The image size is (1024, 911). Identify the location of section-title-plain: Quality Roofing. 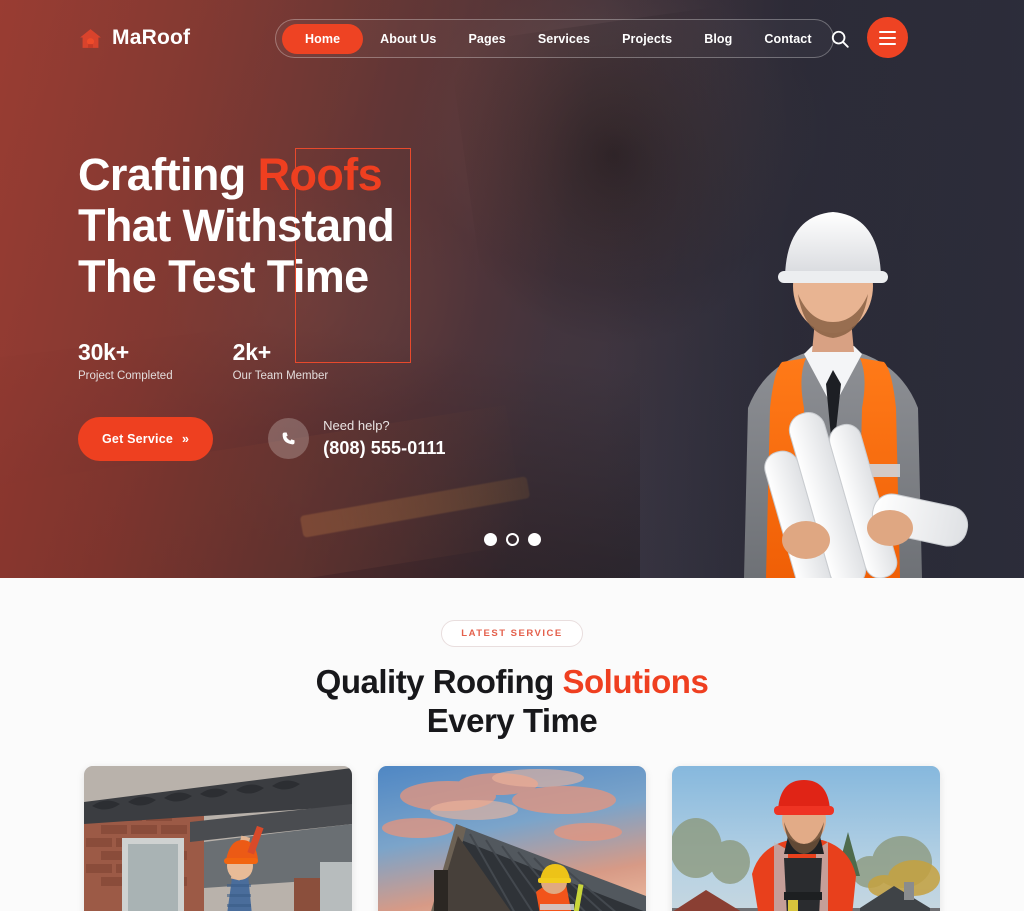
(439, 681).